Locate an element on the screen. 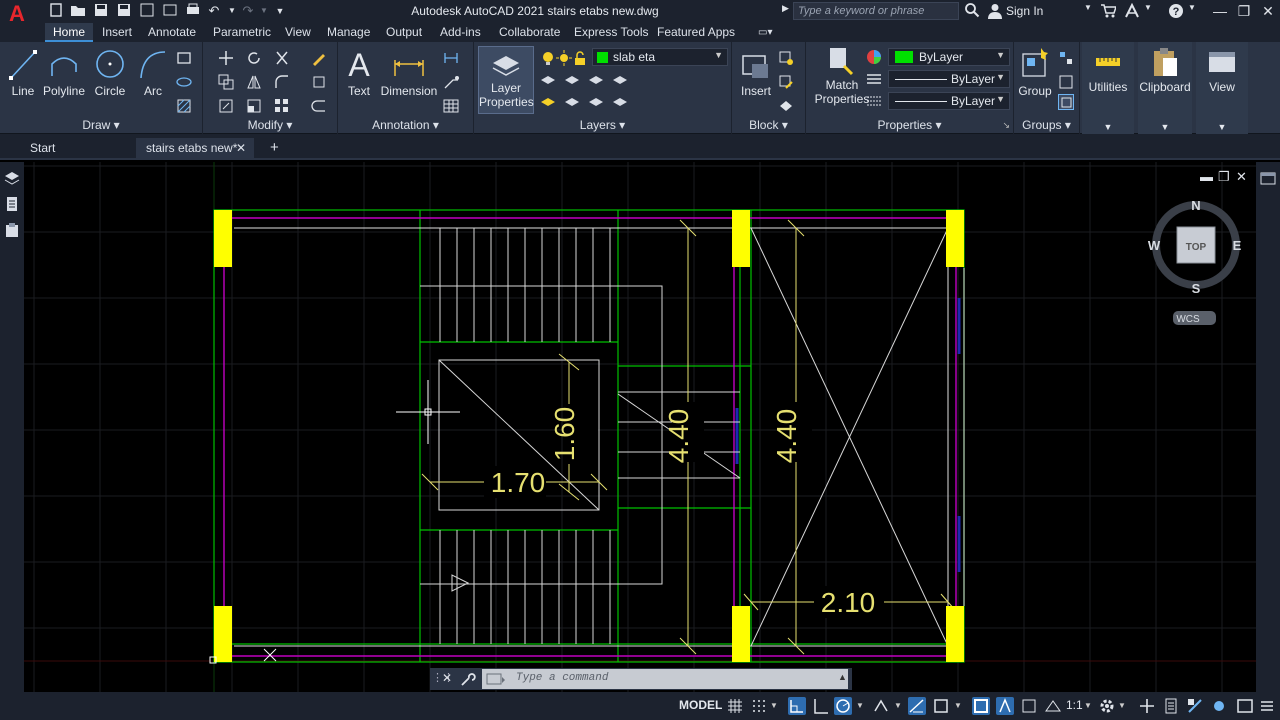 The image size is (1280, 720). snap-dropdown-icon: ▼ is located at coordinates (779, 710).